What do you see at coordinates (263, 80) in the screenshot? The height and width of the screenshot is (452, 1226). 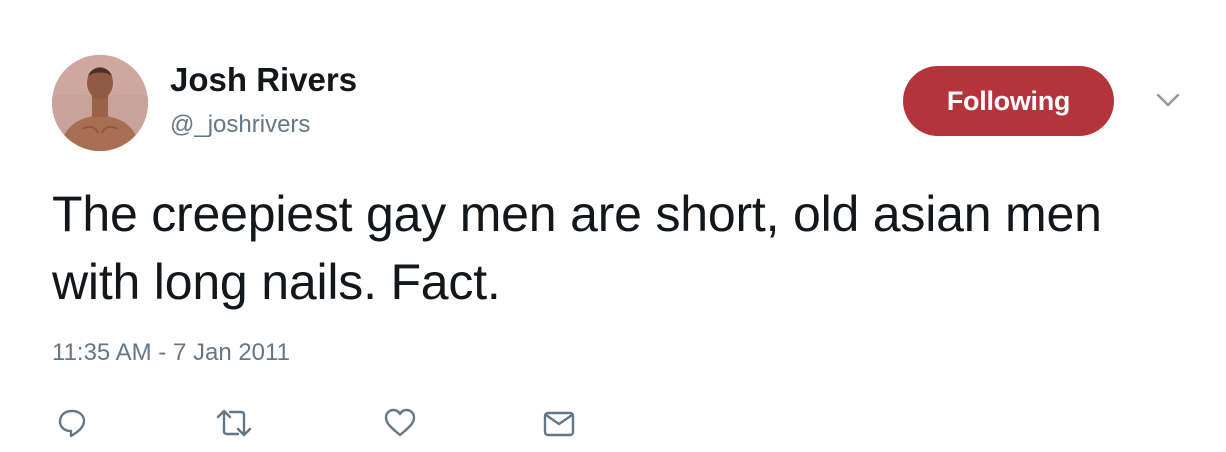 I see `display-name: Josh Rivers` at bounding box center [263, 80].